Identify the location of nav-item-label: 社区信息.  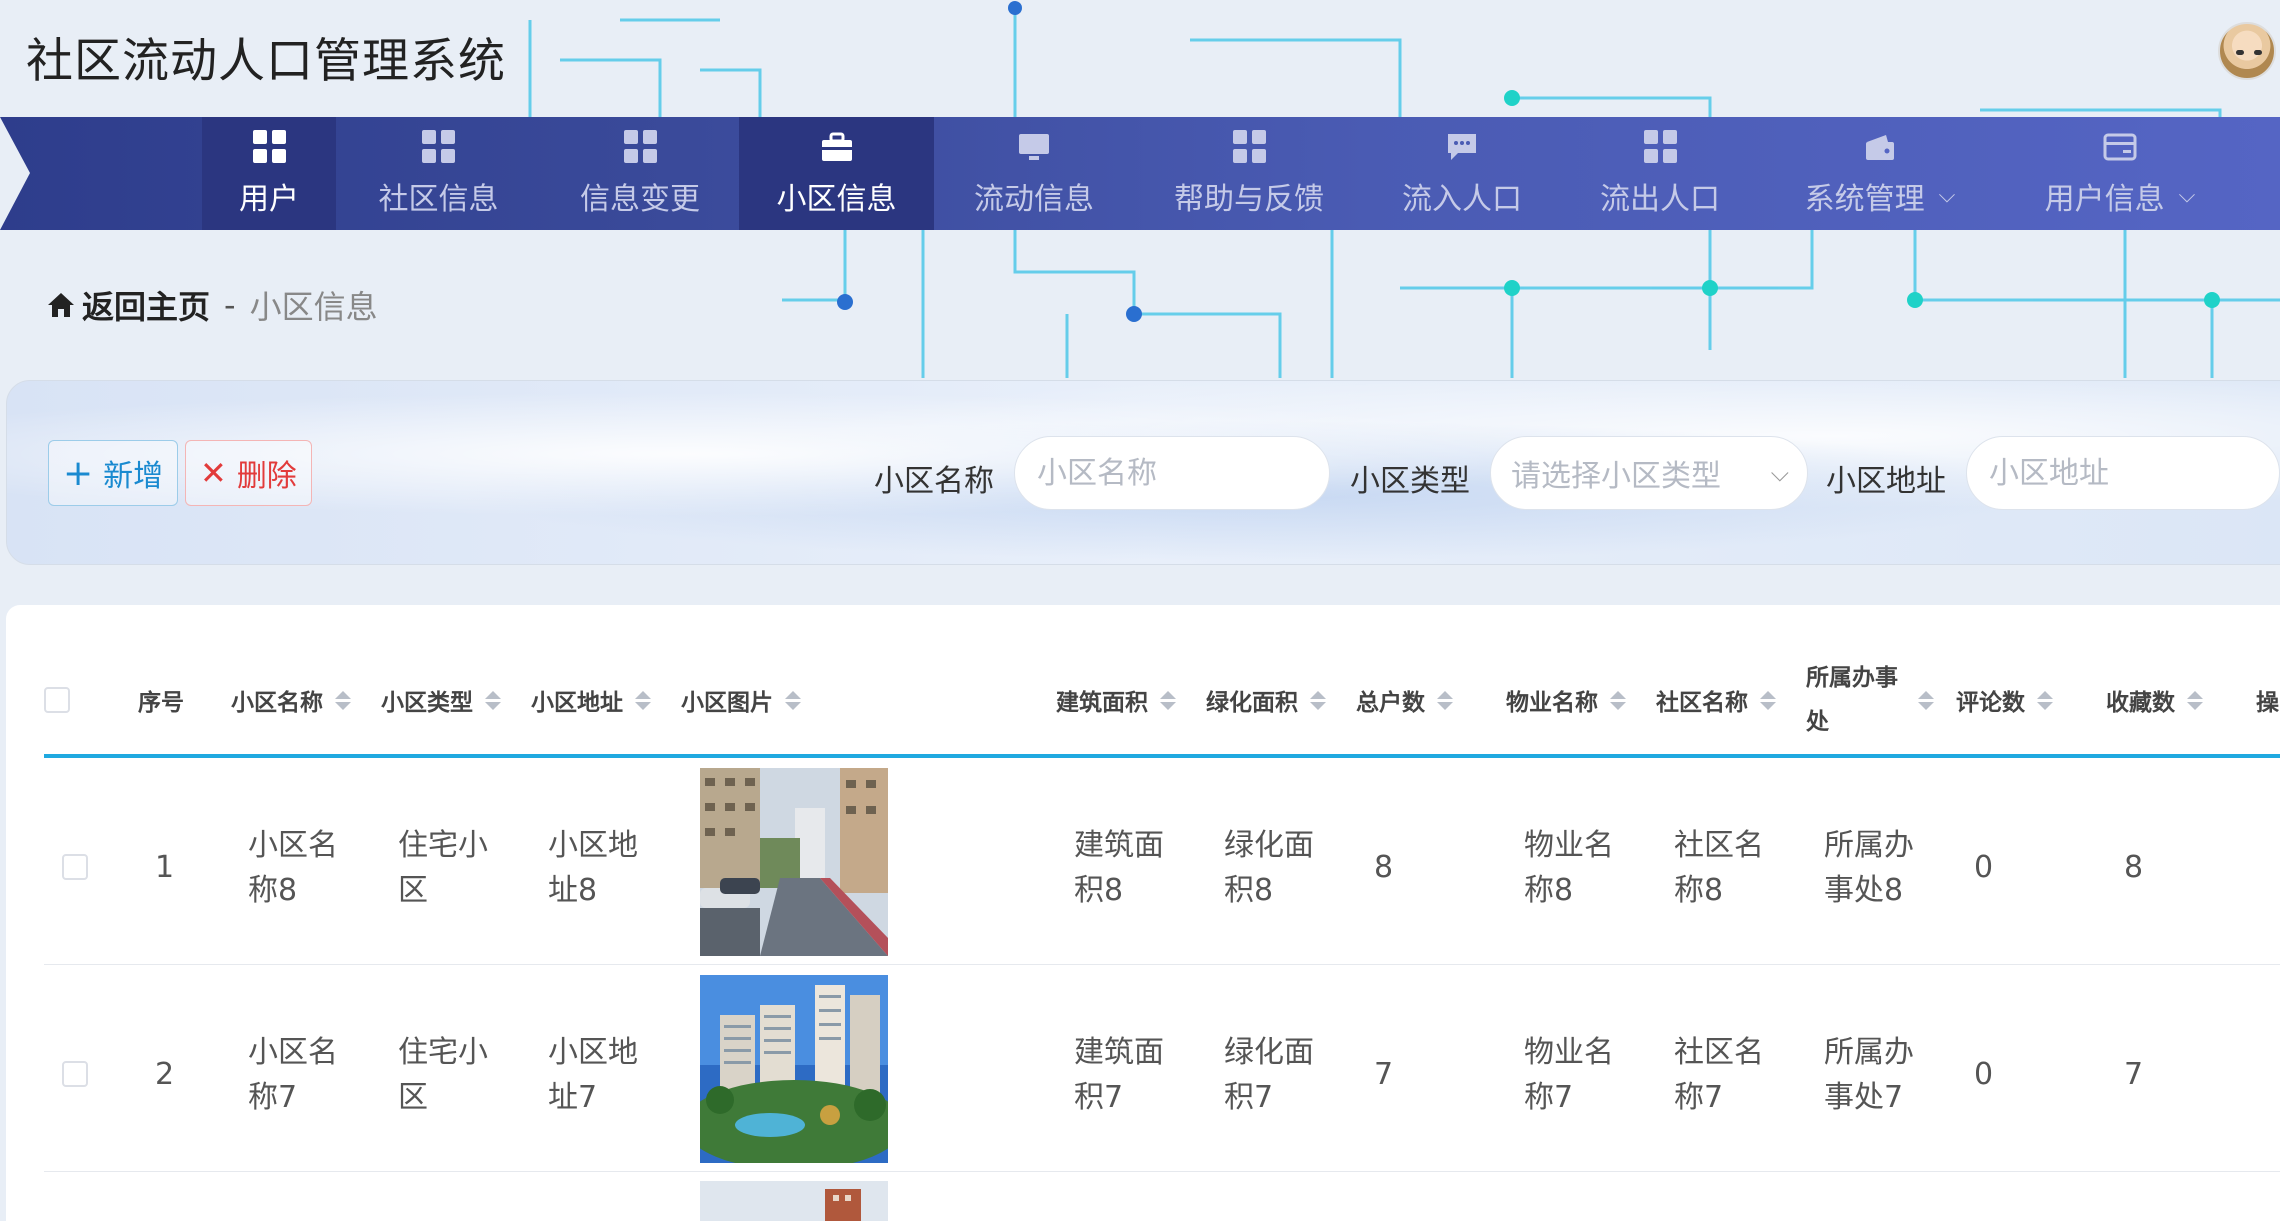
(438, 199).